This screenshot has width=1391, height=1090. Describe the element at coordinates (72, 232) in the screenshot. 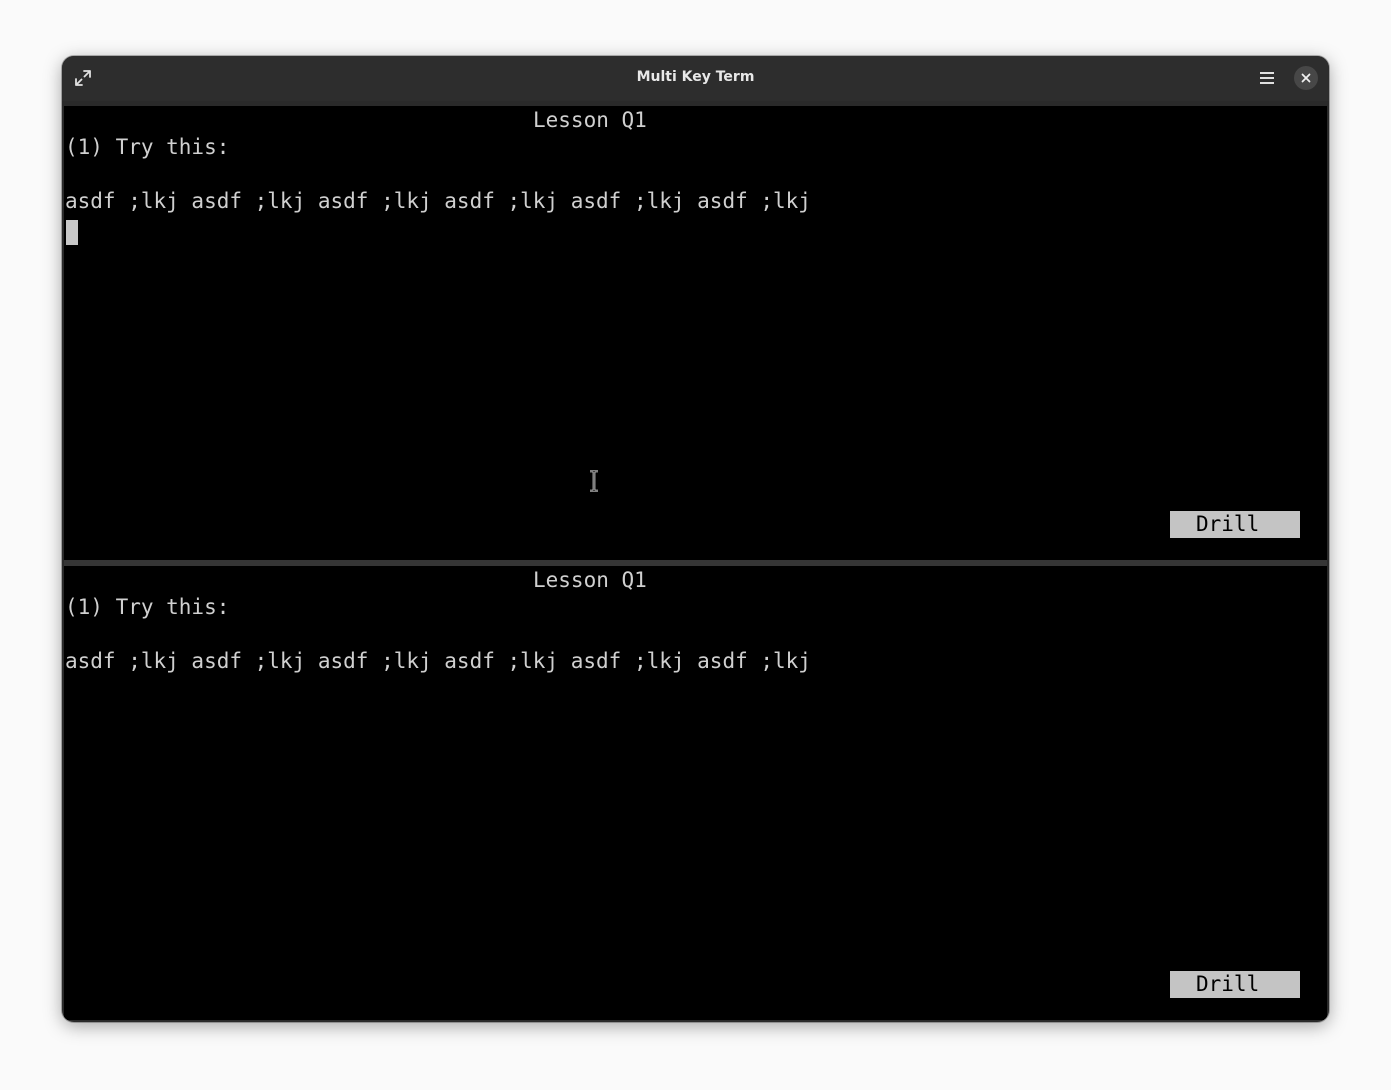

I see `text-cursor` at that location.